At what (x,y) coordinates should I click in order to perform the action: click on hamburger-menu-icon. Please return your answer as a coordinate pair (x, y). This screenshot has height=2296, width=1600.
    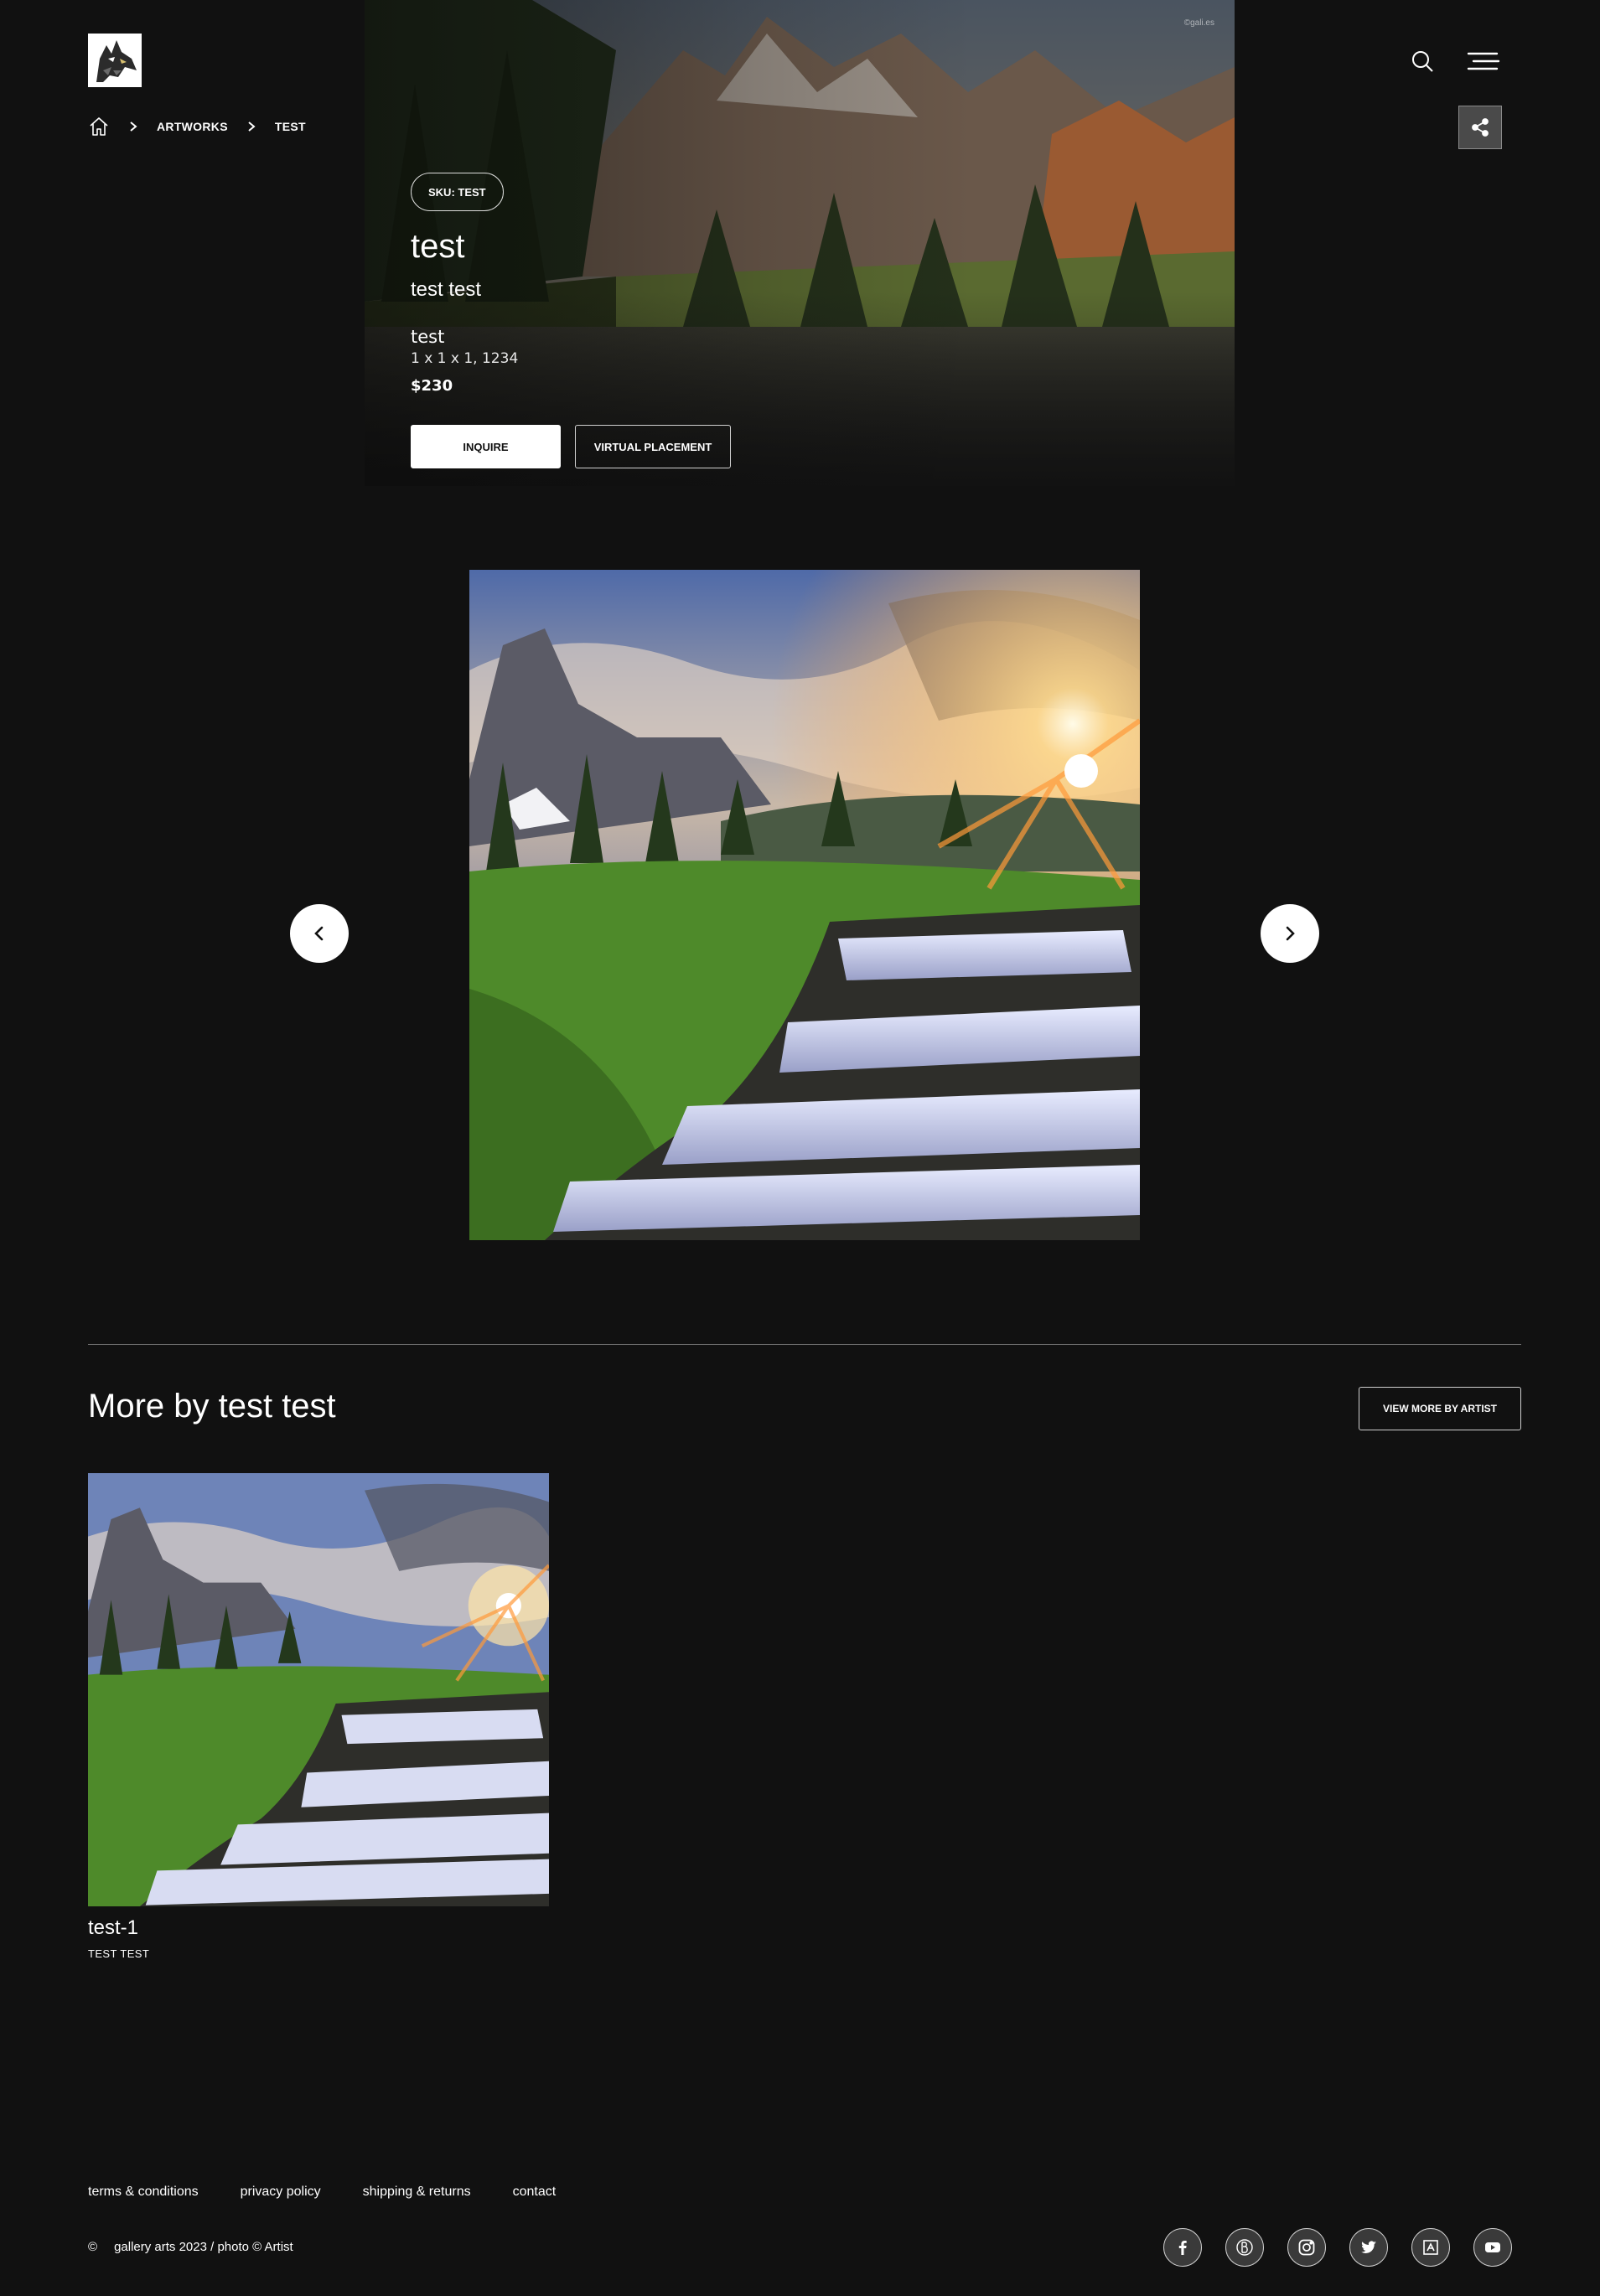
    Looking at the image, I should click on (1483, 62).